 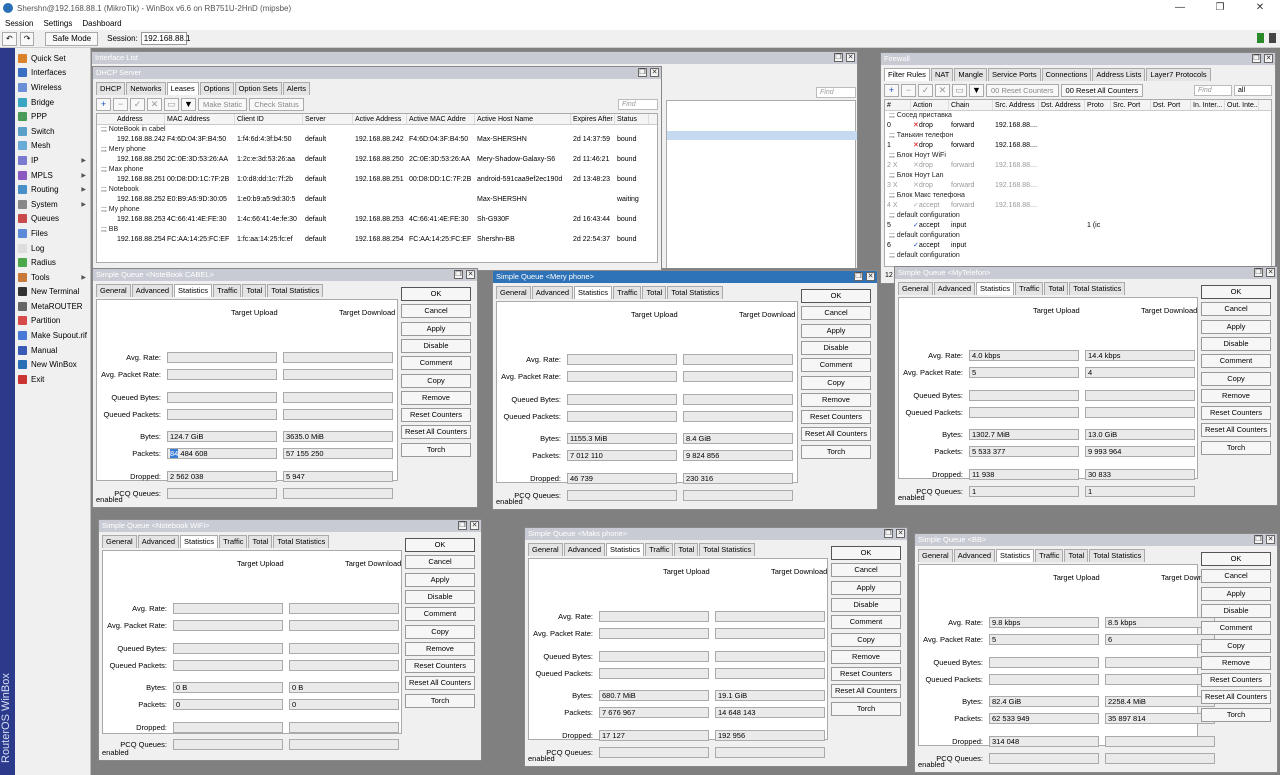 What do you see at coordinates (52, 277) in the screenshot?
I see `sidebar-item-tools: Tools ▶` at bounding box center [52, 277].